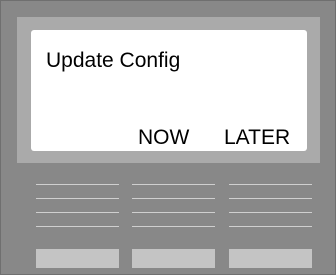  I want to click on hardware-button-left, so click(77, 258).